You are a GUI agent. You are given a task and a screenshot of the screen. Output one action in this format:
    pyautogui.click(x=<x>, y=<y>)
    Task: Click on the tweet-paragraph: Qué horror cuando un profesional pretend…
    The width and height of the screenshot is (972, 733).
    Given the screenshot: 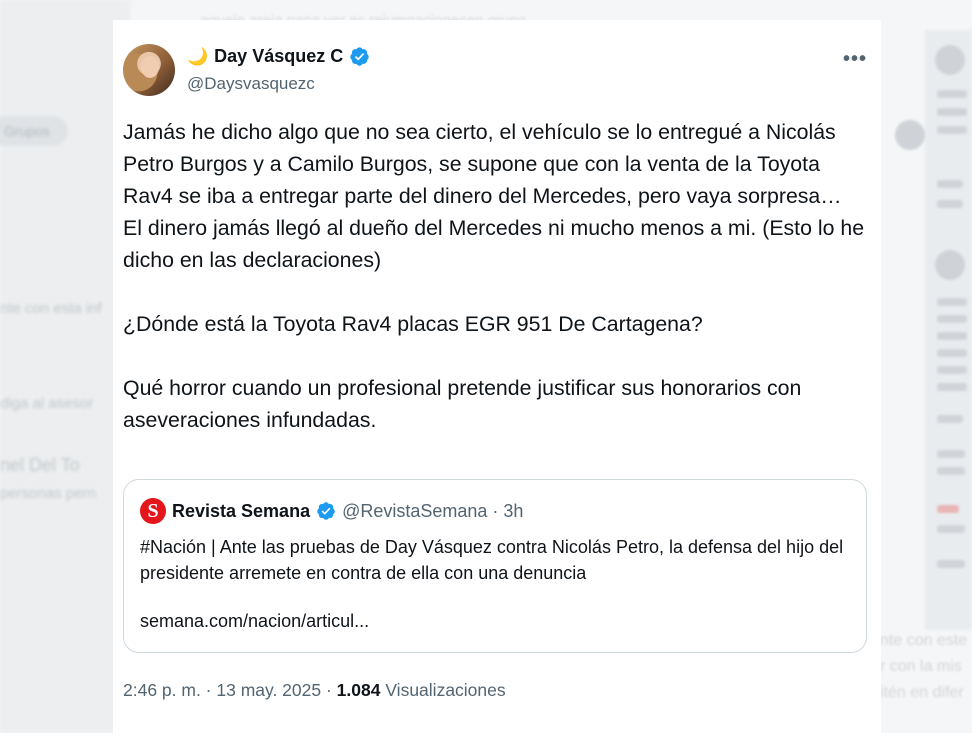 What is the action you would take?
    pyautogui.click(x=462, y=404)
    